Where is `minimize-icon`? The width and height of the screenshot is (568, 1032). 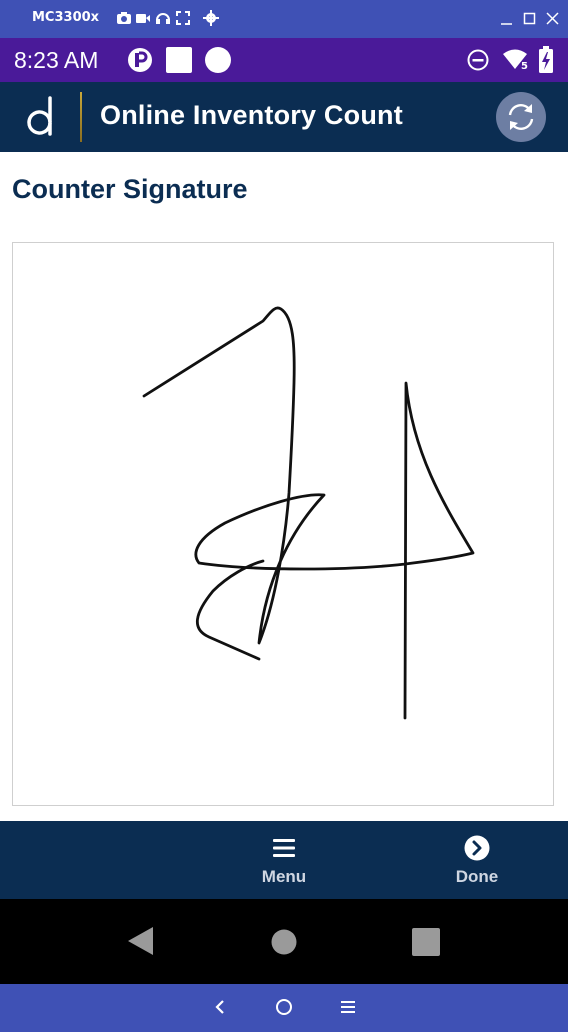
minimize-icon is located at coordinates (507, 19).